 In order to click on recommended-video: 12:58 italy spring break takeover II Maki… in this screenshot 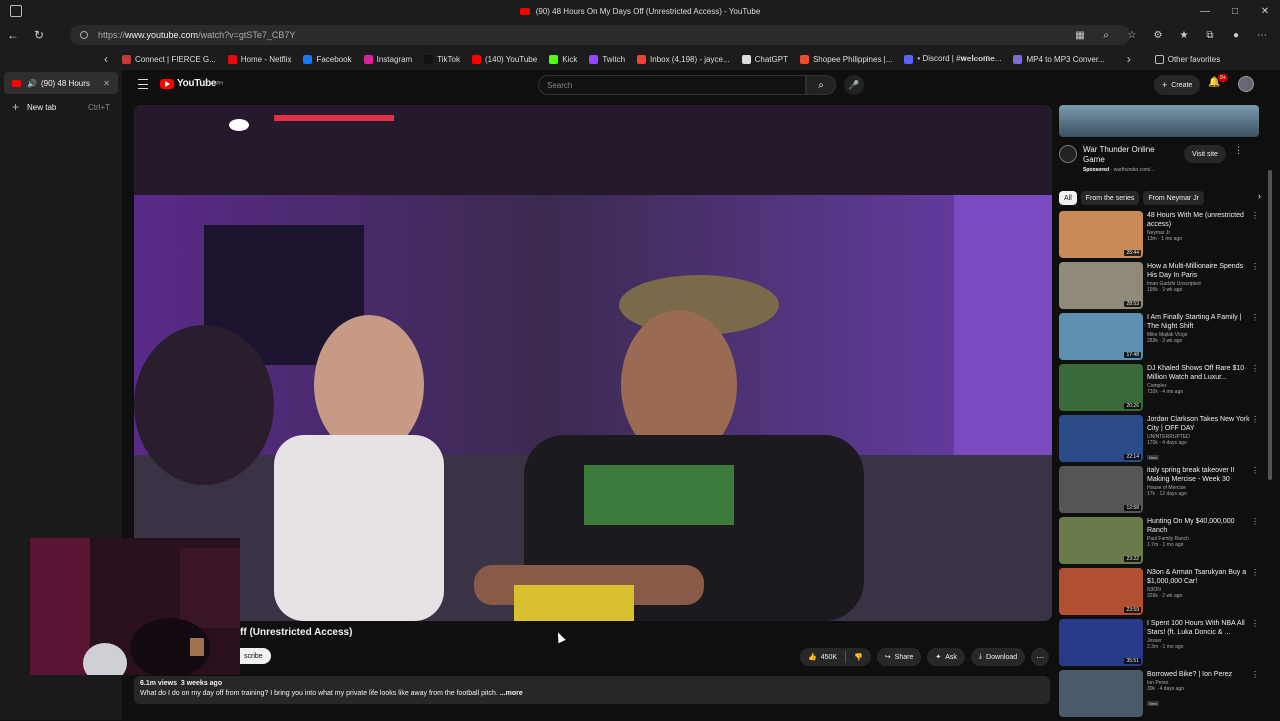, I will do `click(1159, 491)`.